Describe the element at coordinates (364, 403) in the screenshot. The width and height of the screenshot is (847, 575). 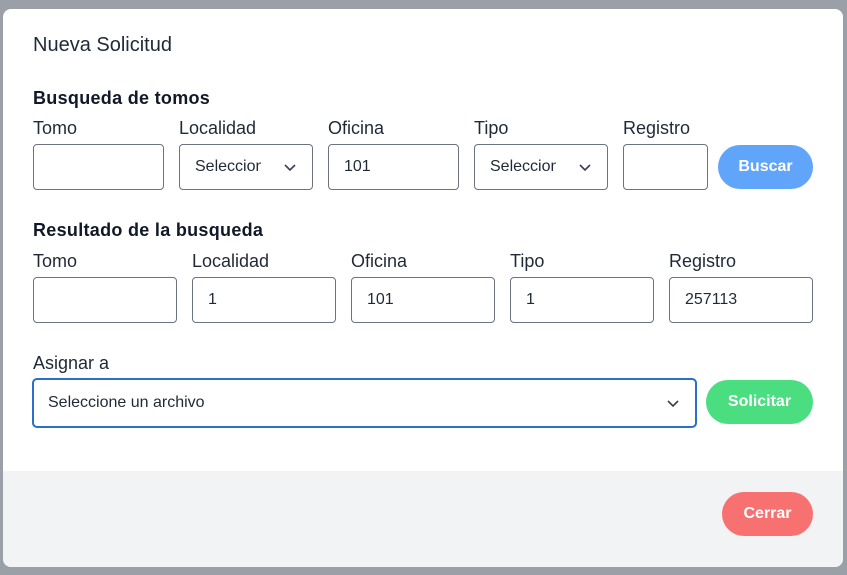
I see `assign-file-select: Seleccione un archivo` at that location.